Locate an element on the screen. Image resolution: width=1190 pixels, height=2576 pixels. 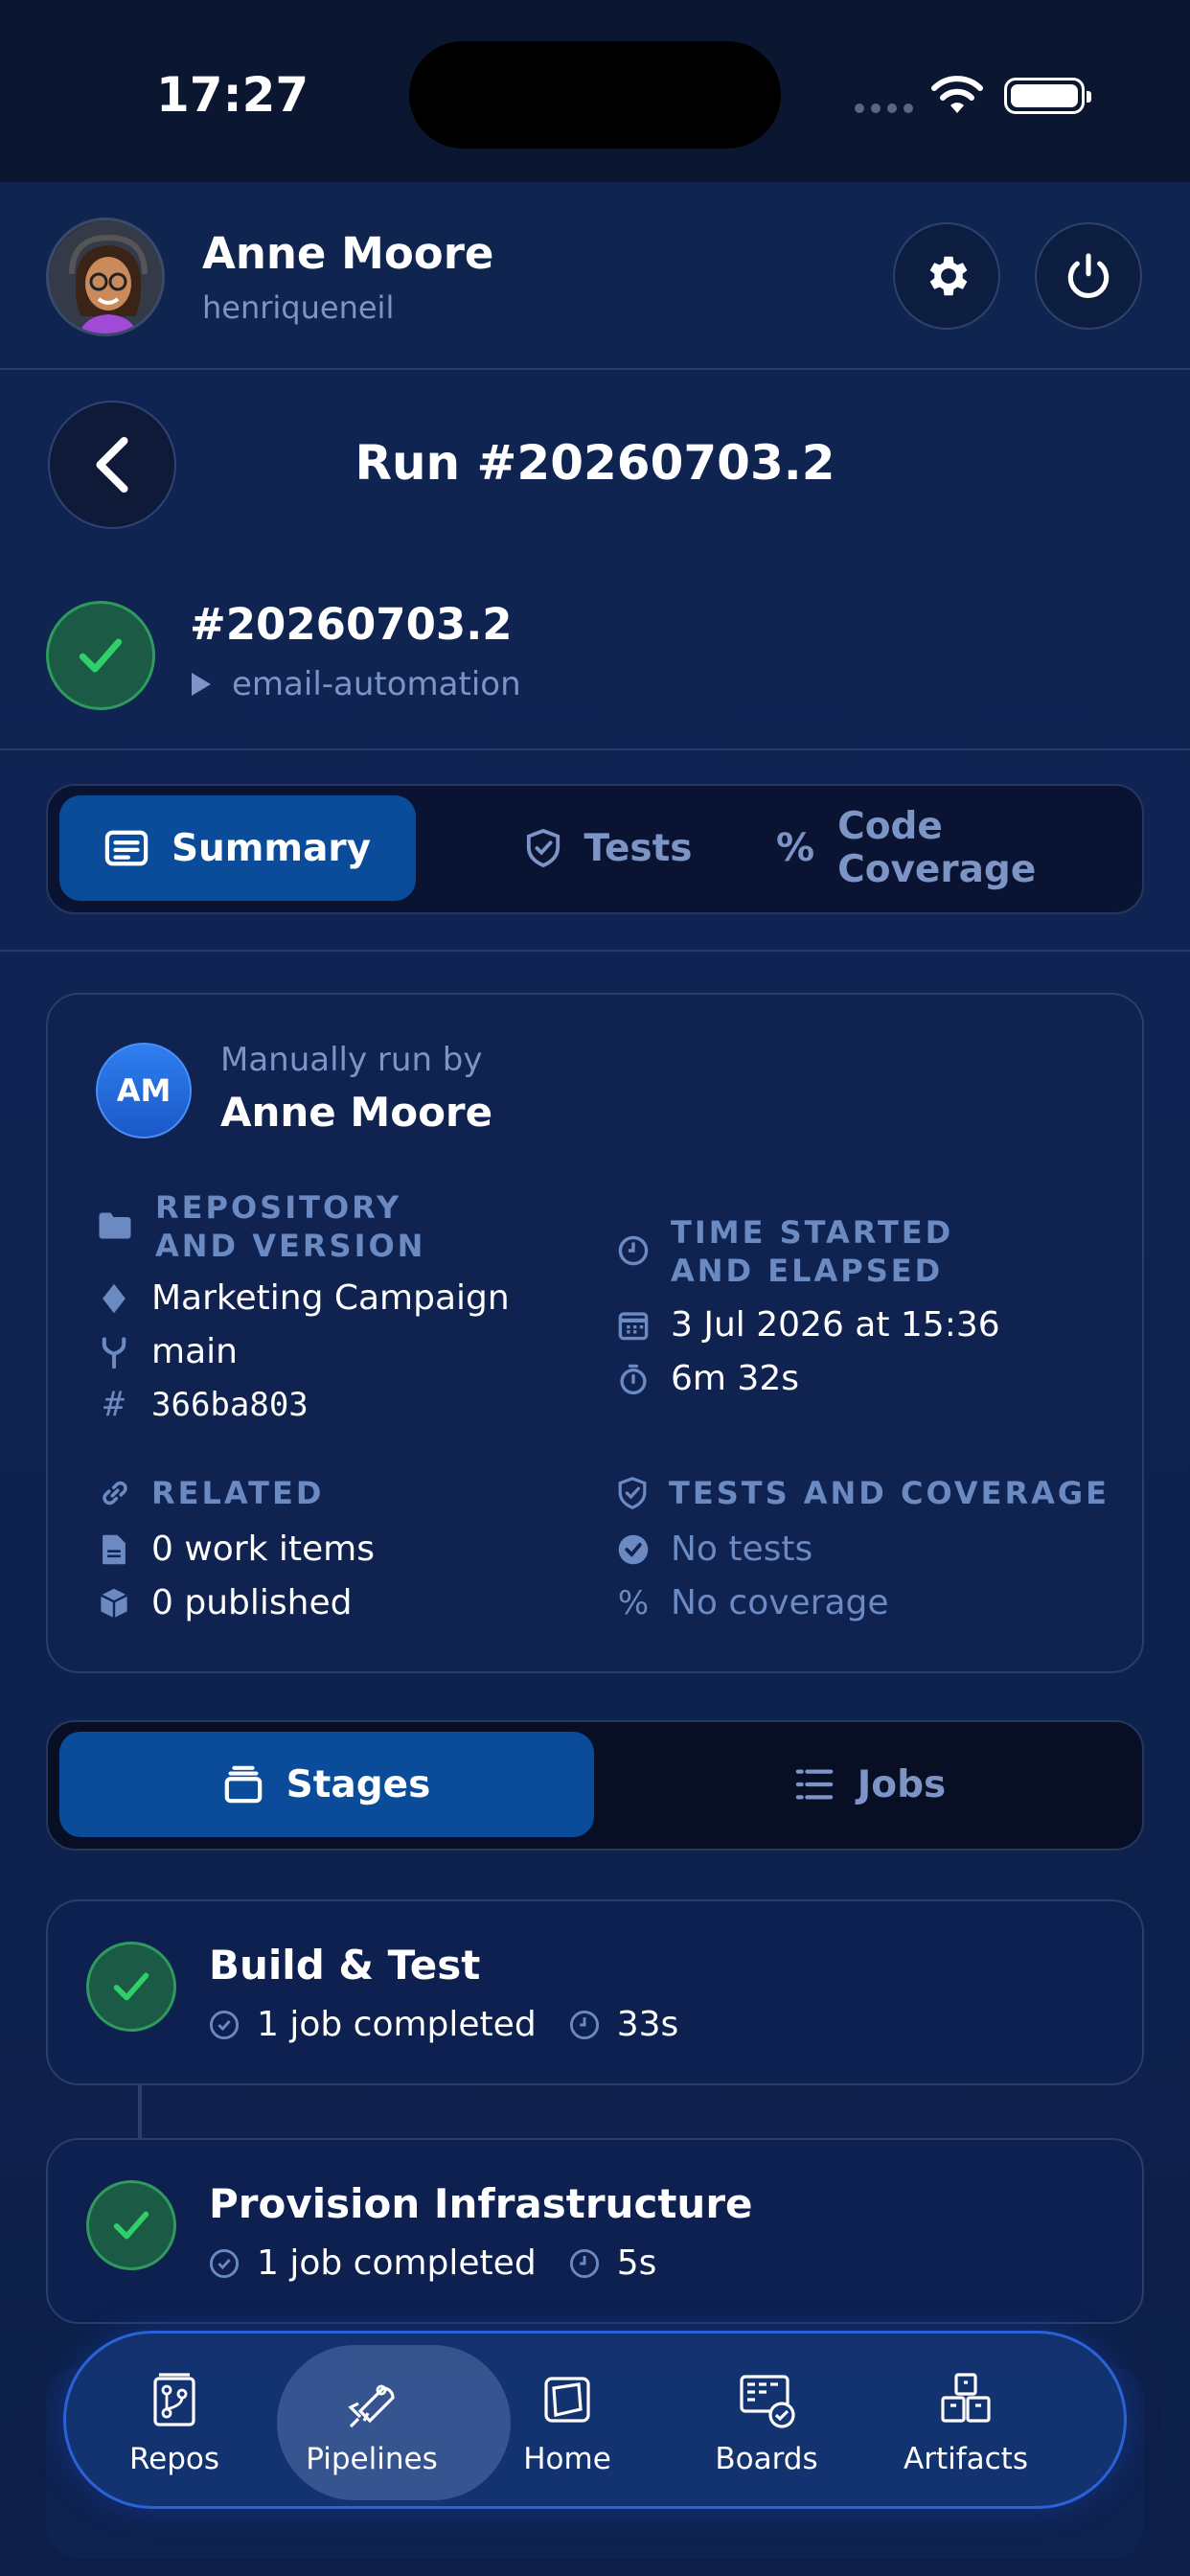
user-handle: henriqueneil is located at coordinates (298, 307).